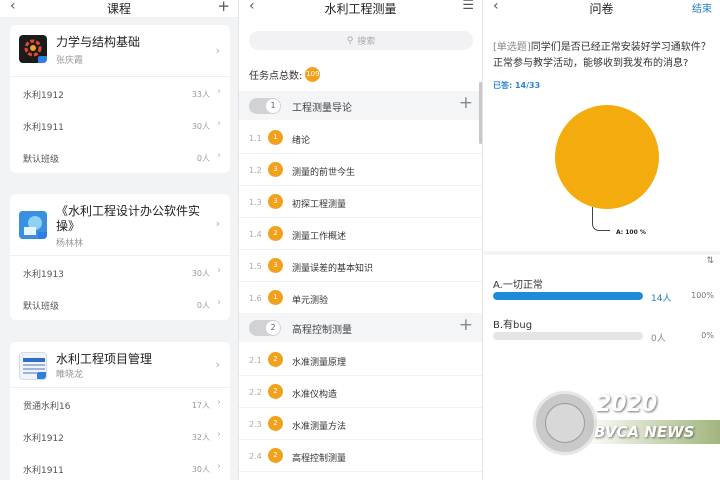 The image size is (720, 480). I want to click on class-count: 0人, so click(203, 305).